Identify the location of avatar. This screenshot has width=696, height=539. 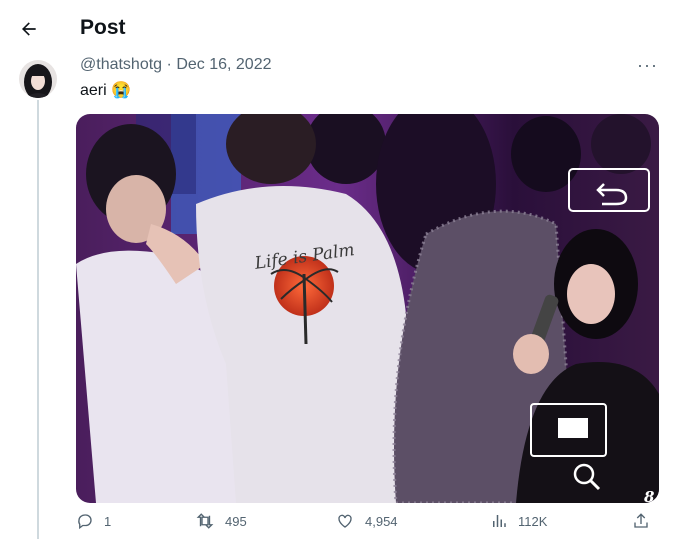
(38, 79).